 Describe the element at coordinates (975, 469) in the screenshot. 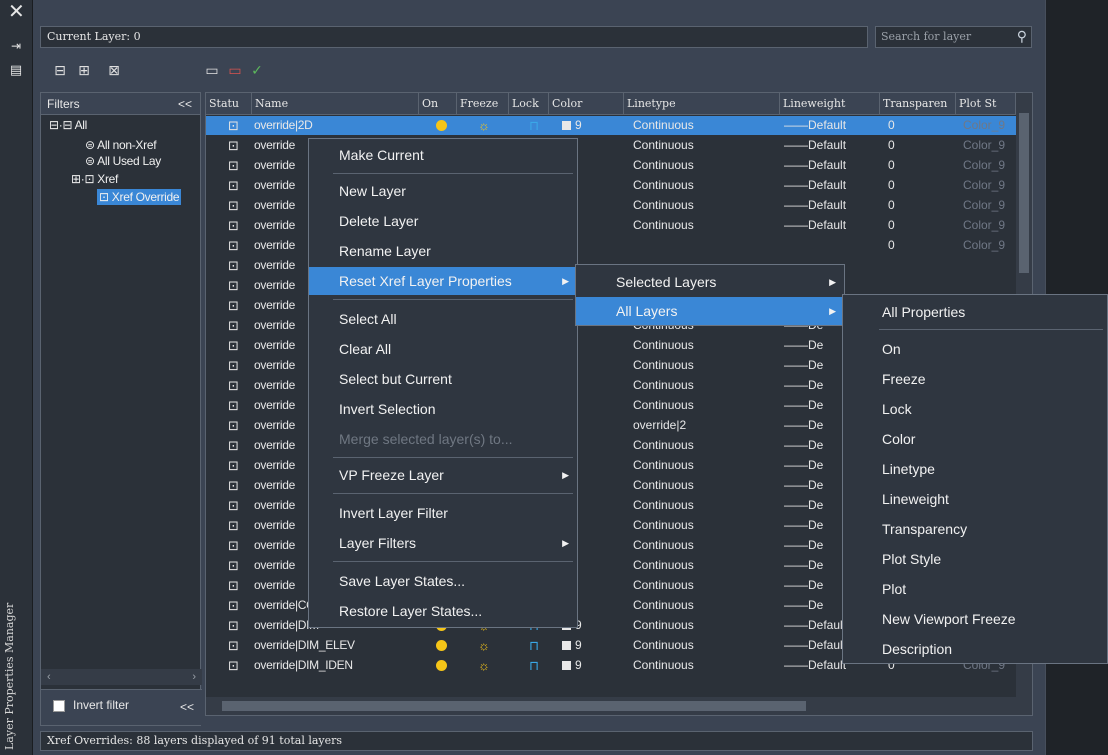

I see `menu-linetype: Linetype` at that location.